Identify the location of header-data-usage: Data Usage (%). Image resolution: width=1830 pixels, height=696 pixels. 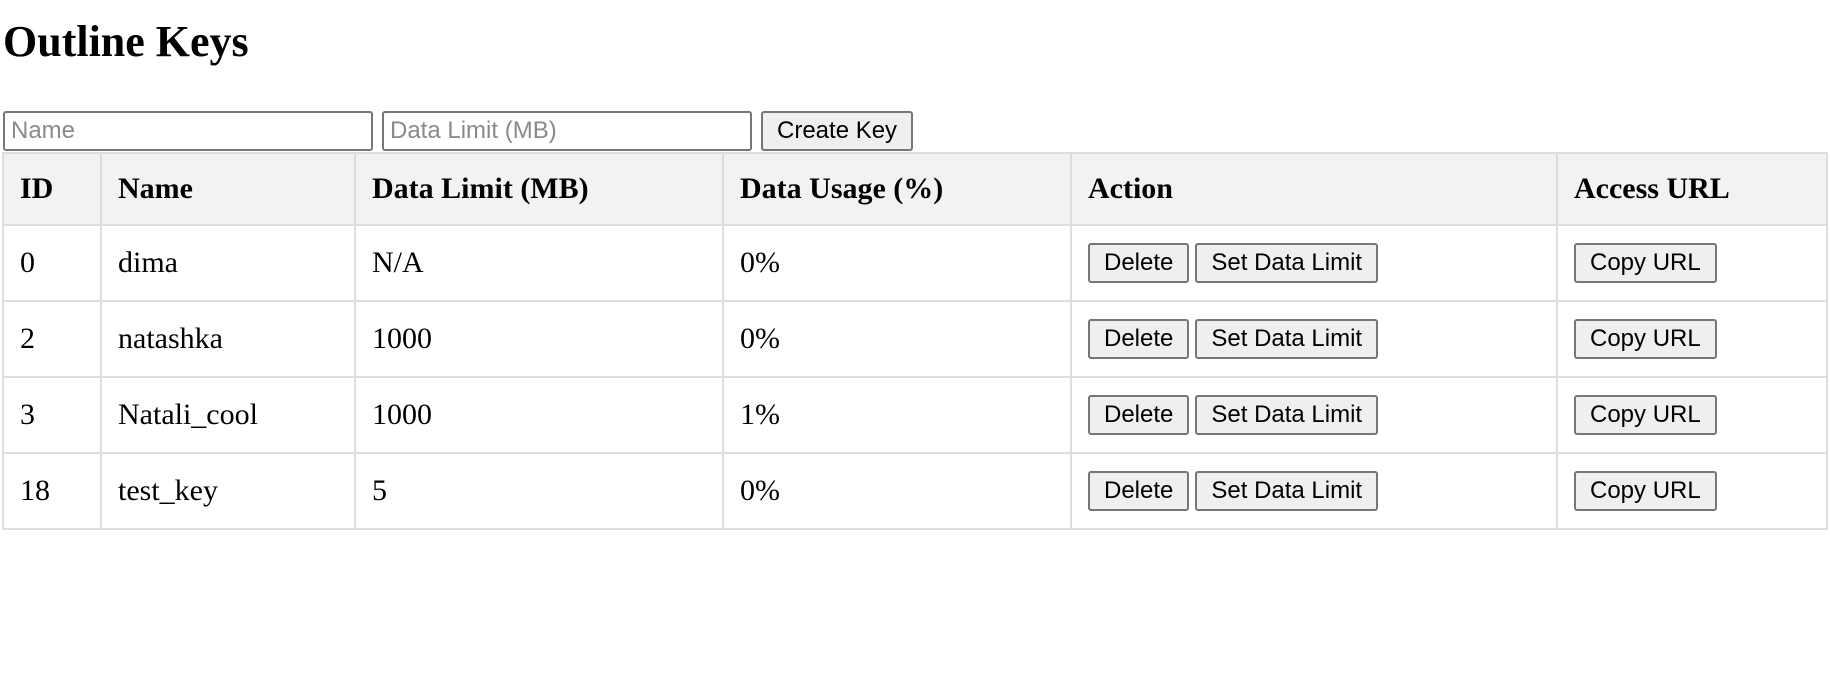
(897, 189).